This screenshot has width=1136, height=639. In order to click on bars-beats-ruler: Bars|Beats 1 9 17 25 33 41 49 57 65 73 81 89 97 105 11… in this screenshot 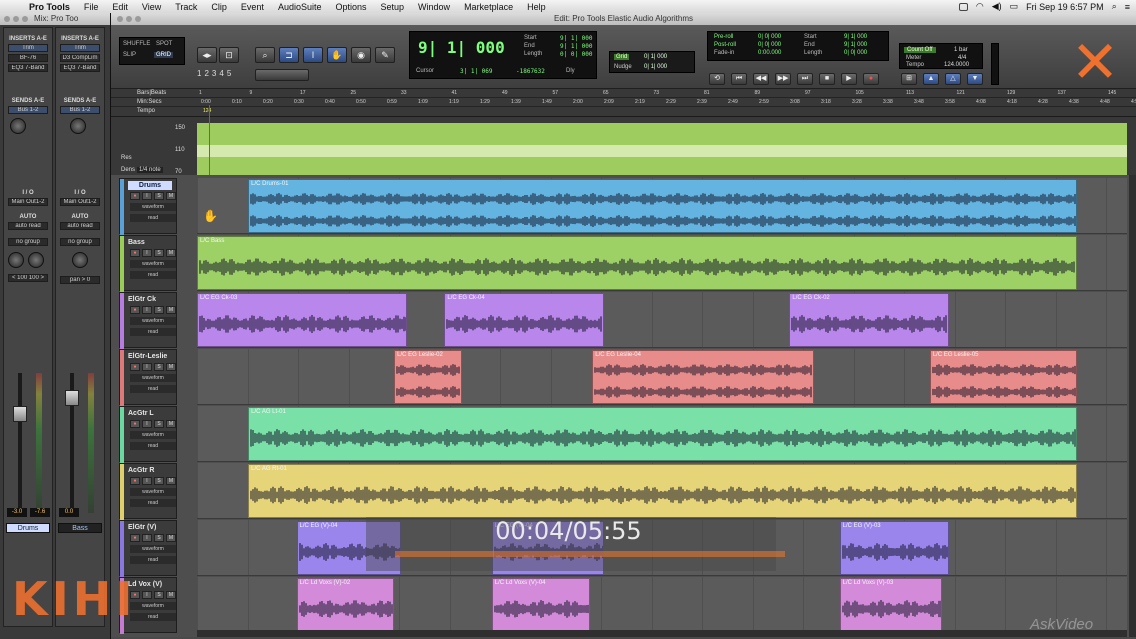, I will do `click(623, 93)`.